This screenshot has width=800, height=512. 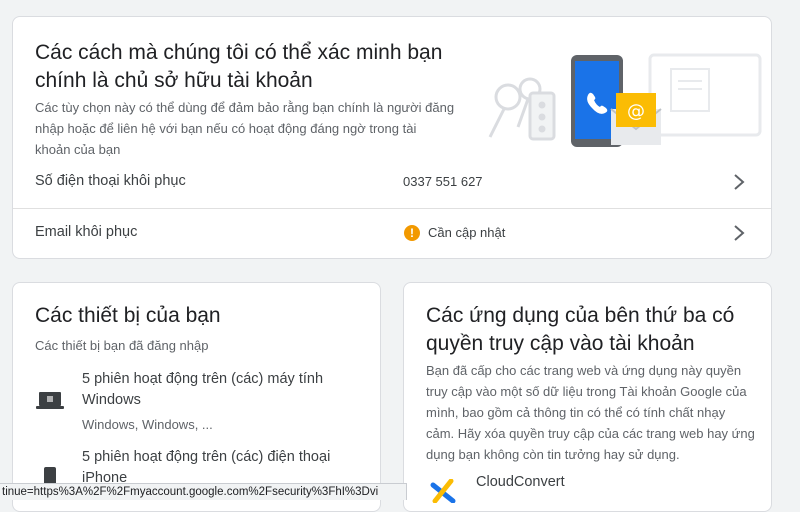 What do you see at coordinates (412, 233) in the screenshot?
I see `warning-icon: !` at bounding box center [412, 233].